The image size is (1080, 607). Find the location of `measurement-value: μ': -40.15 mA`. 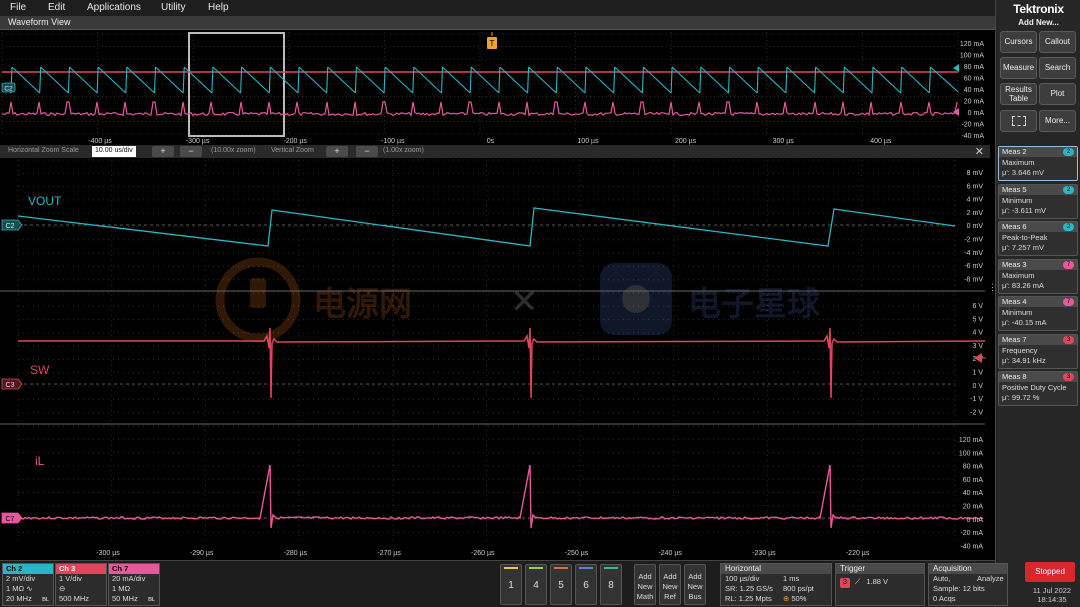

measurement-value: μ': -40.15 mA is located at coordinates (1024, 322).